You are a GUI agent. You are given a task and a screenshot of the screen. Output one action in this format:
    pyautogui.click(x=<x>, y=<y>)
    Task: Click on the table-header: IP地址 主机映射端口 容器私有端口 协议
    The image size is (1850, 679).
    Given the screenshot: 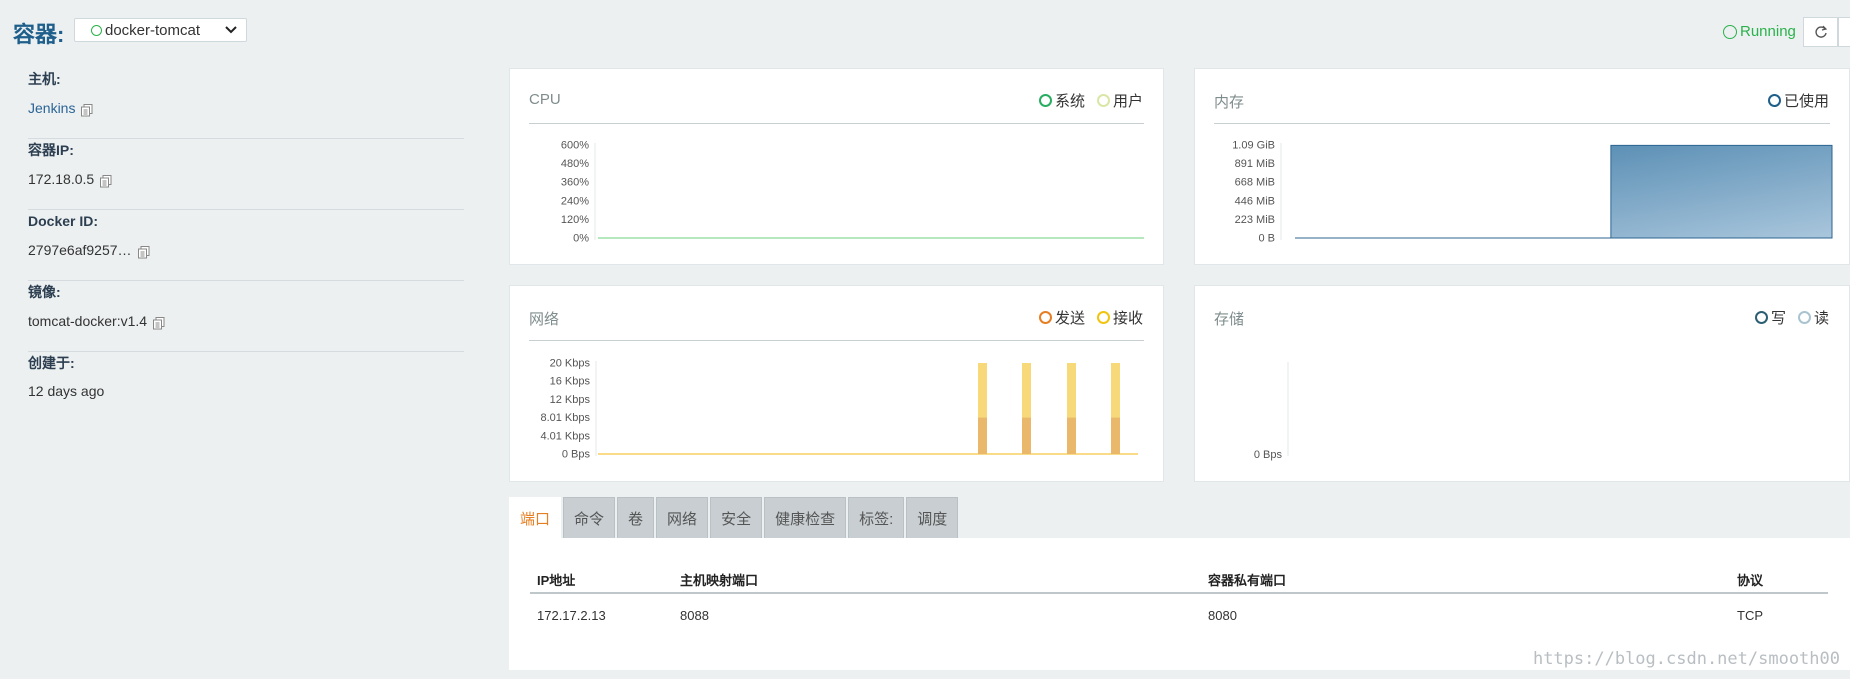 What is the action you would take?
    pyautogui.click(x=1179, y=580)
    